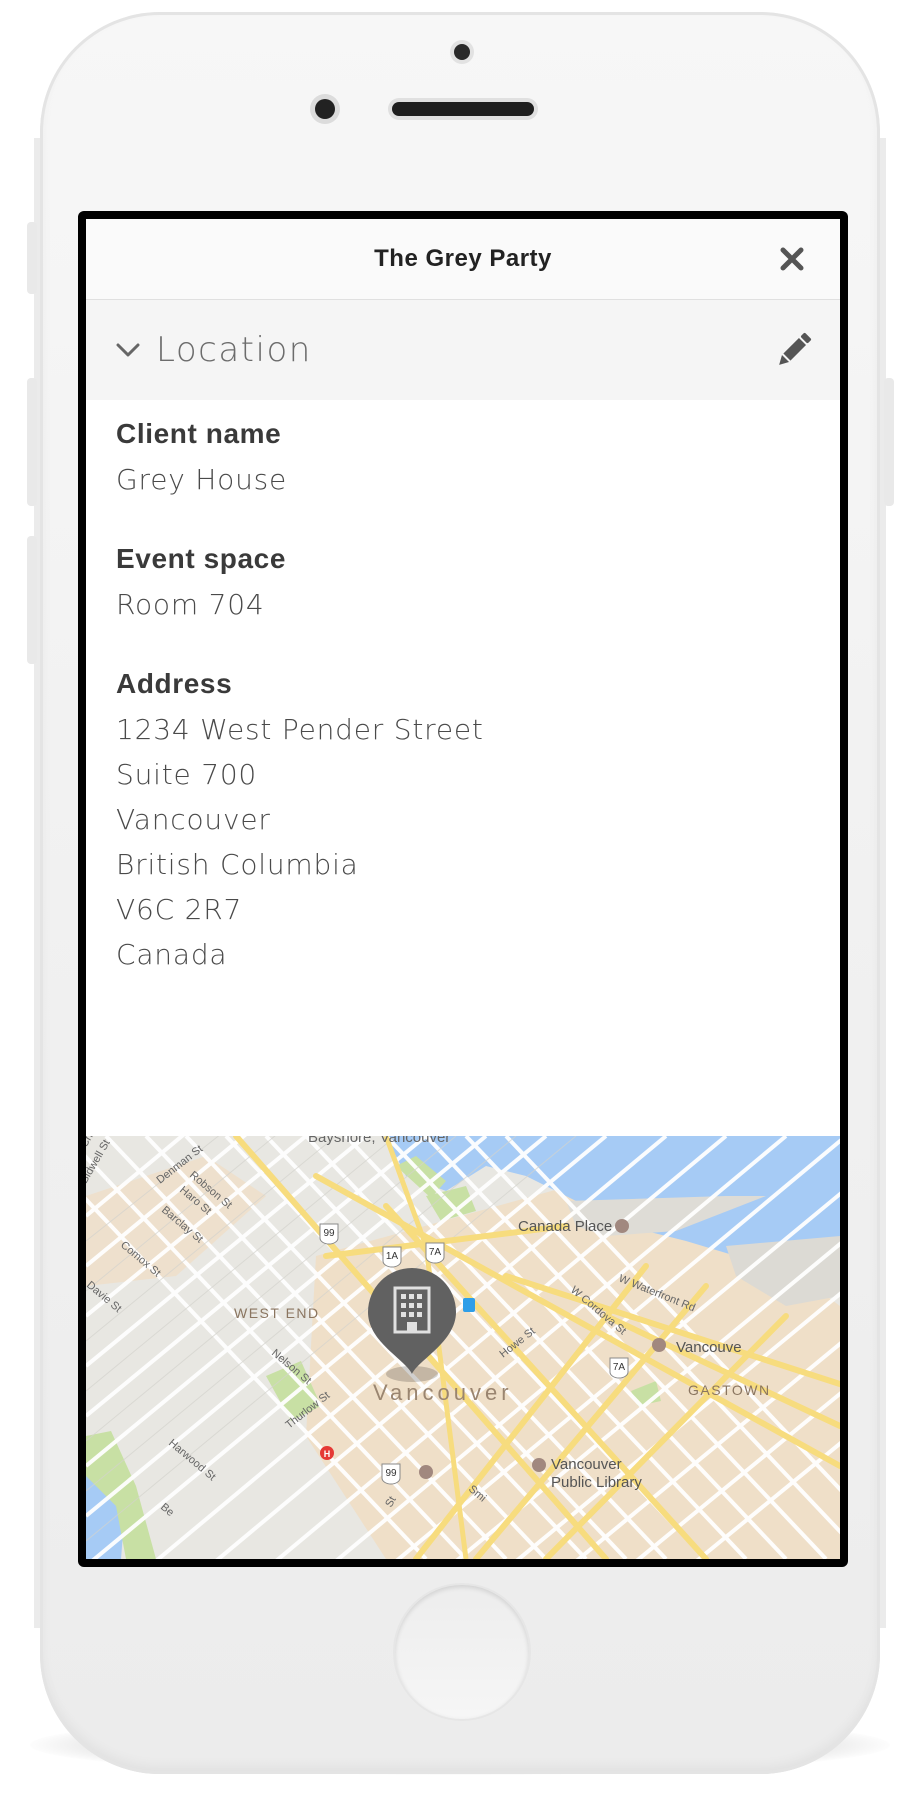 The image size is (920, 1800). I want to click on pencil-icon, so click(794, 350).